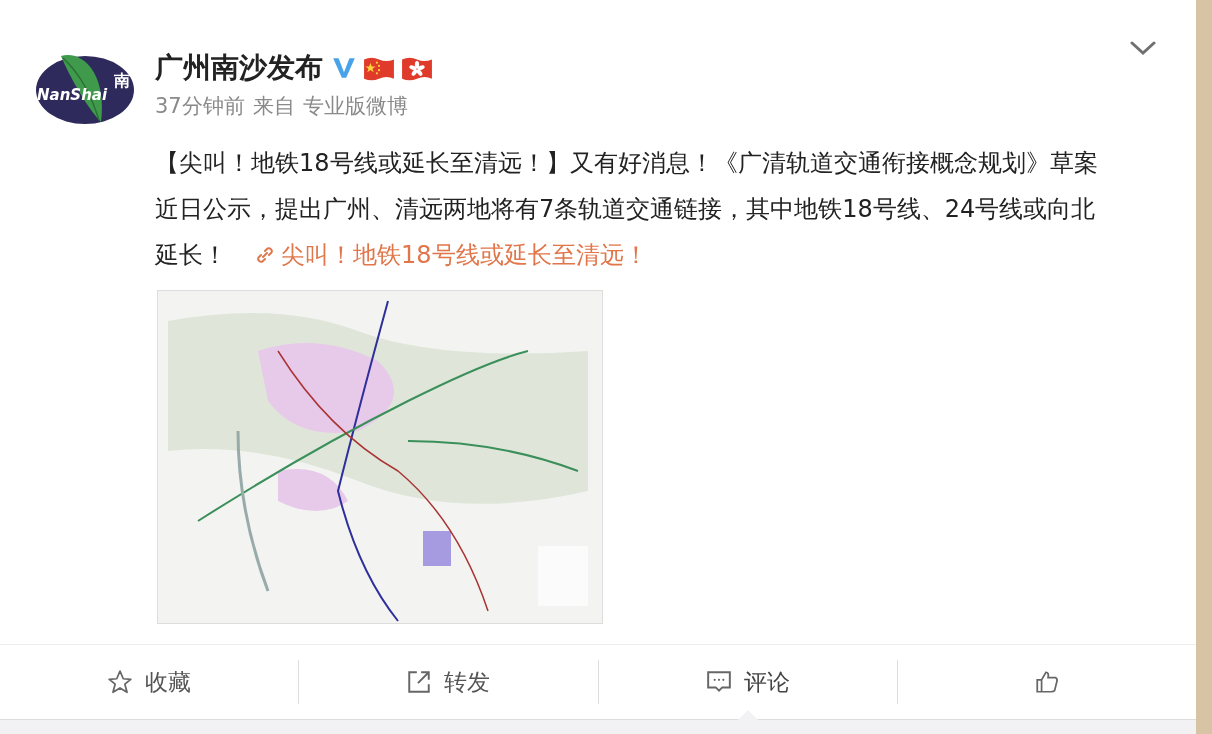  Describe the element at coordinates (265, 255) in the screenshot. I see `link-icon` at that location.